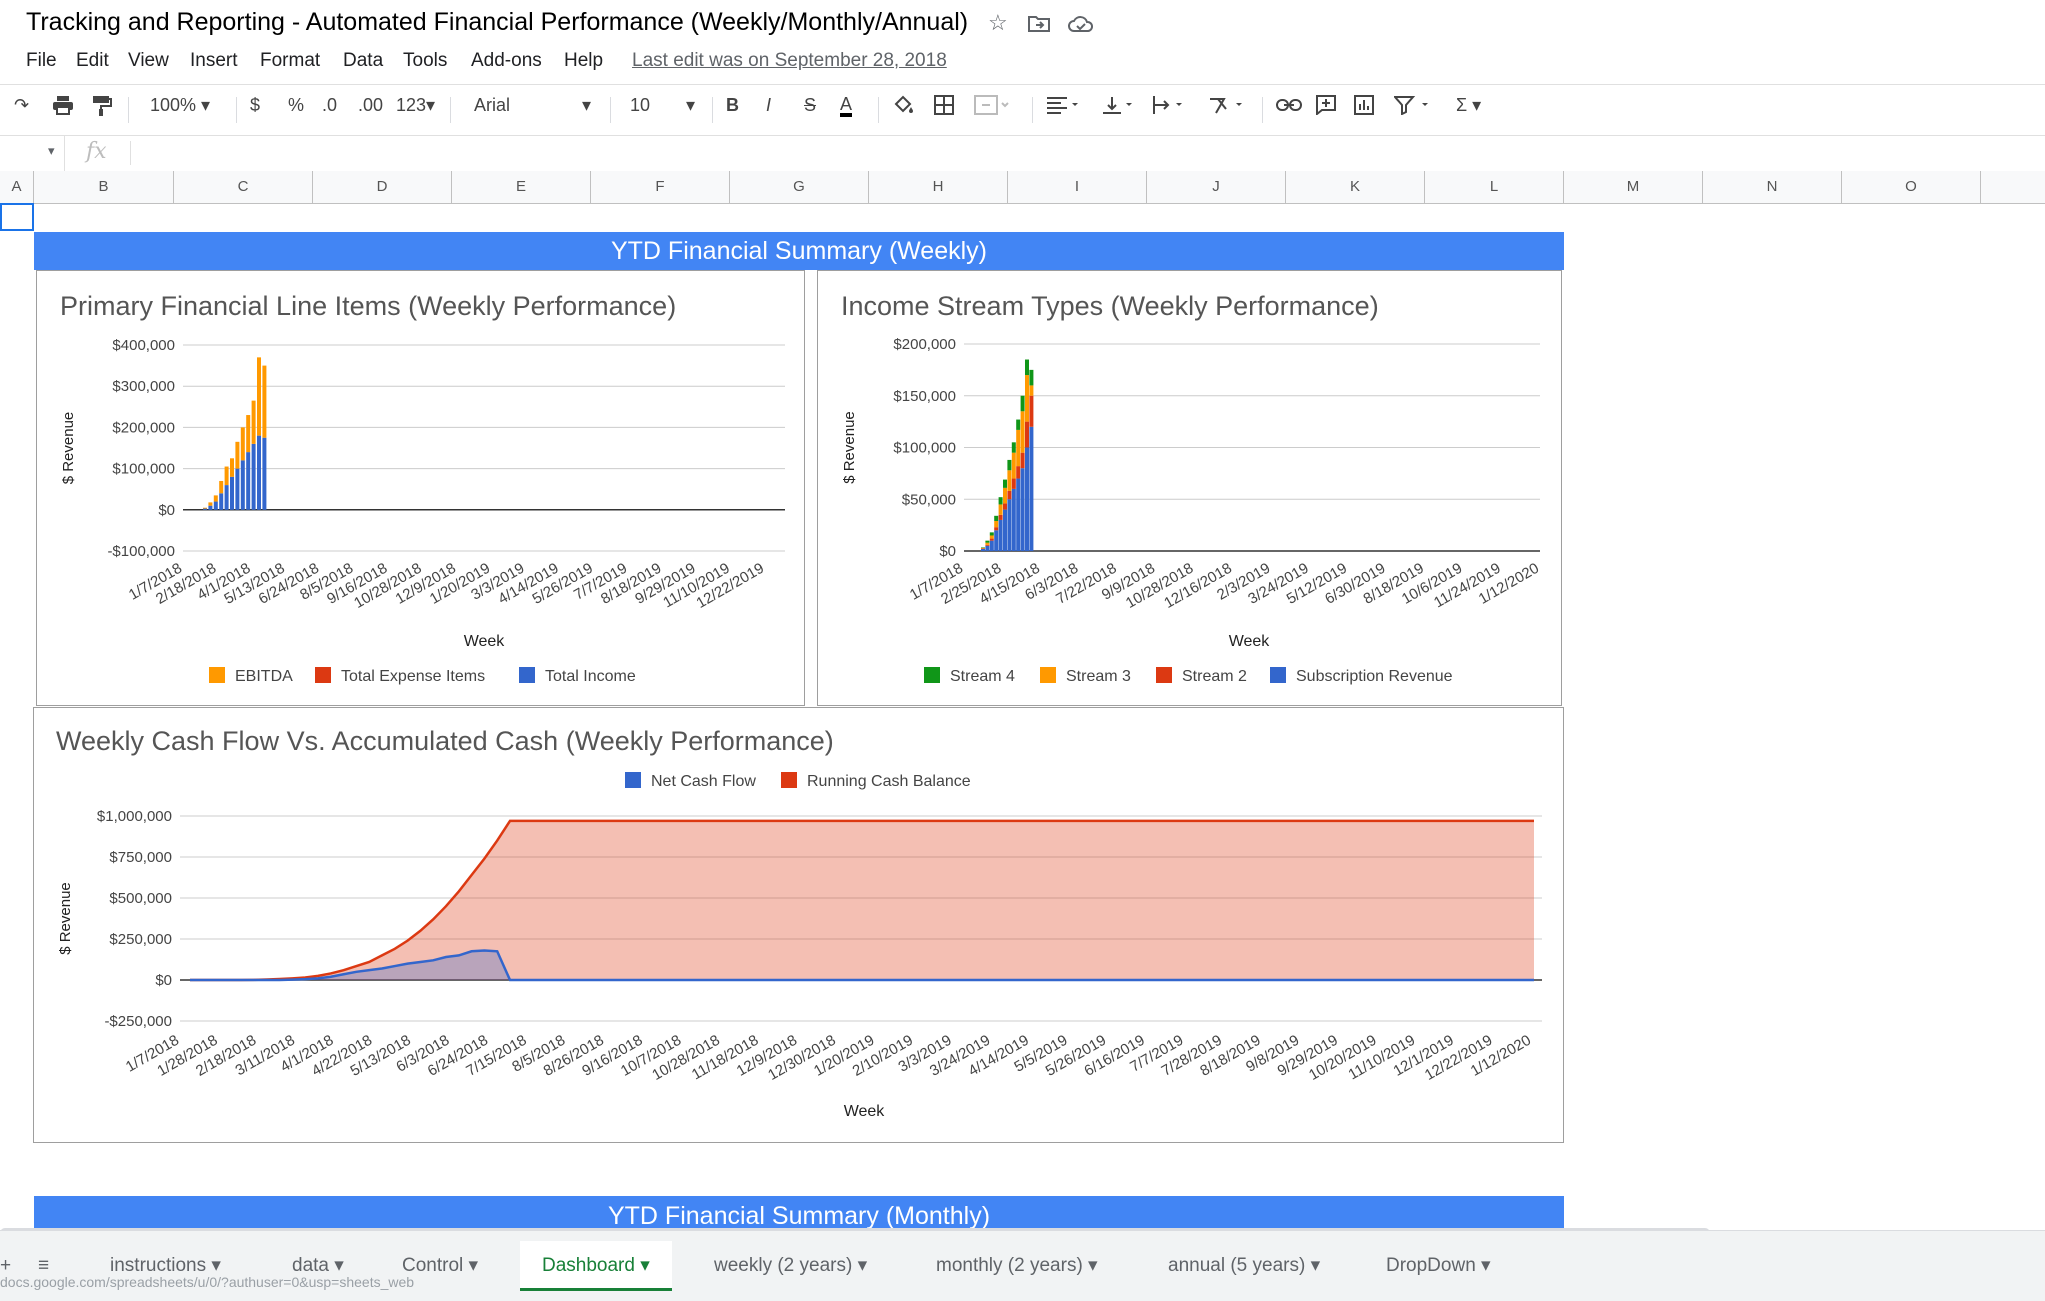  What do you see at coordinates (1080, 153) in the screenshot?
I see `formula-input` at bounding box center [1080, 153].